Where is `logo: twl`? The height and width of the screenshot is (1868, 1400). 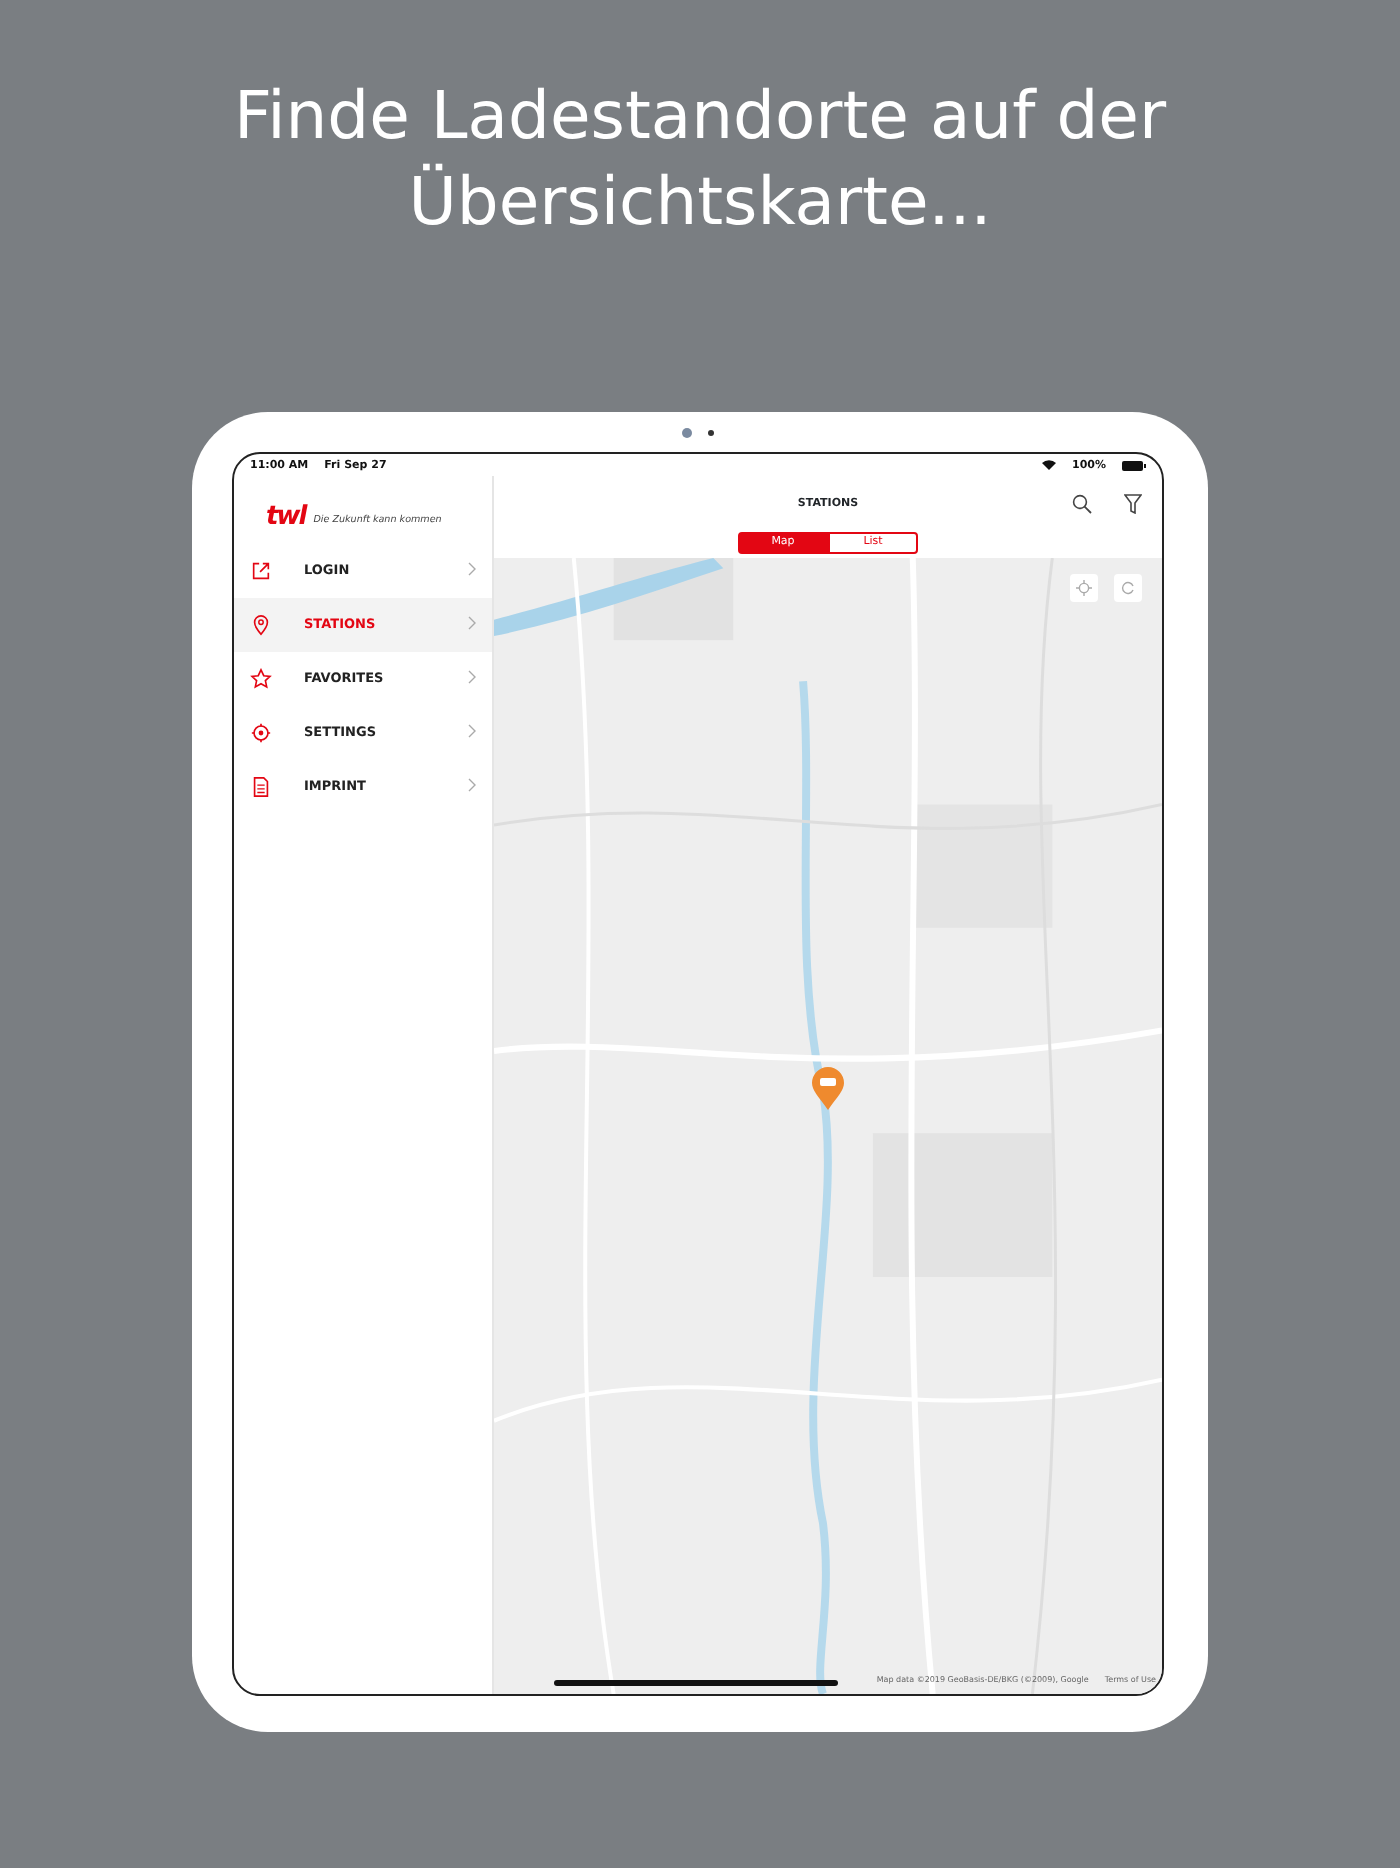 logo: twl is located at coordinates (286, 517).